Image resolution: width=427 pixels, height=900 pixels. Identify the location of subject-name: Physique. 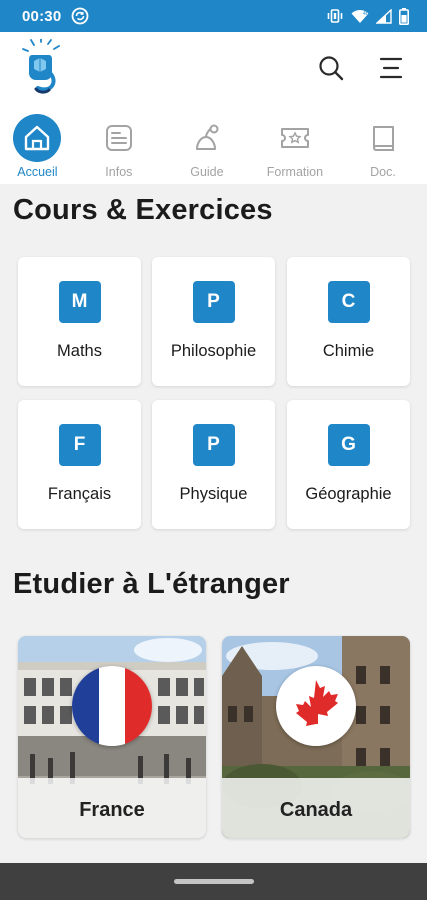
(213, 494).